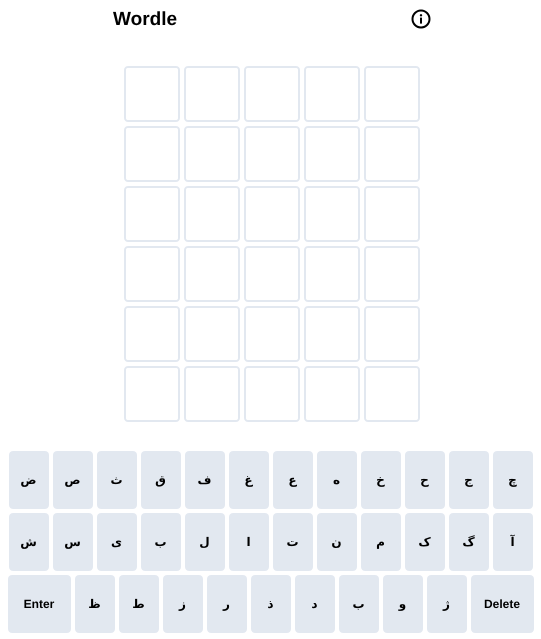 The height and width of the screenshot is (639, 541). What do you see at coordinates (72, 480) in the screenshot?
I see `letter-key: ص` at bounding box center [72, 480].